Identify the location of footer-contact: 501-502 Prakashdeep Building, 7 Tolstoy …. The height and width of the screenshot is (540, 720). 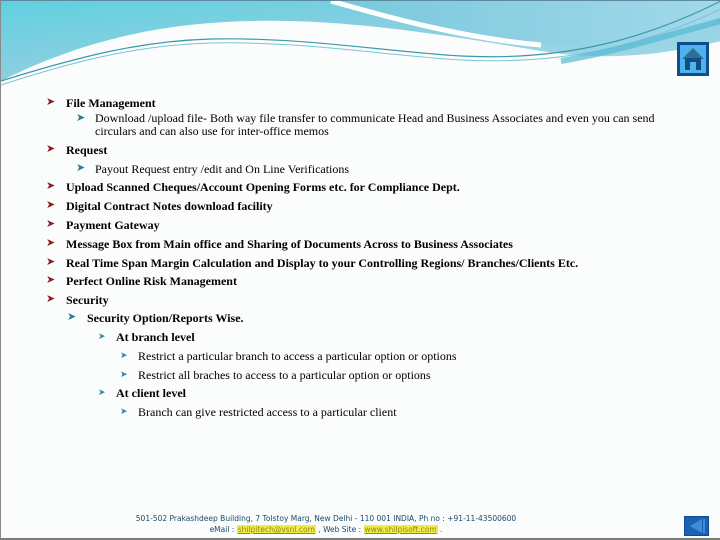
(326, 524).